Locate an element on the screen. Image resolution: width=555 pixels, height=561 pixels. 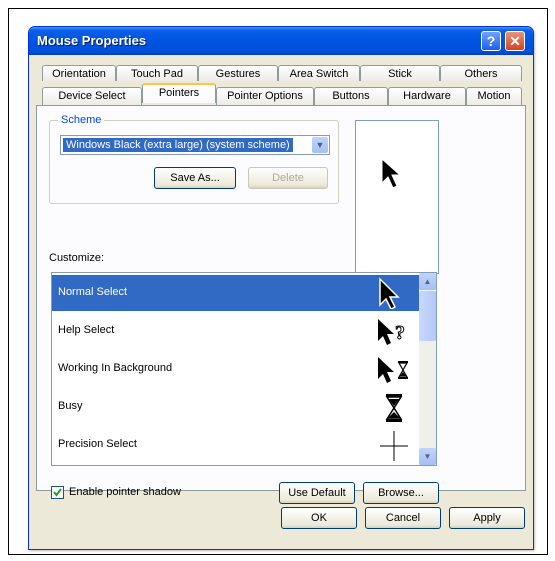
help-button: ? is located at coordinates (491, 41).